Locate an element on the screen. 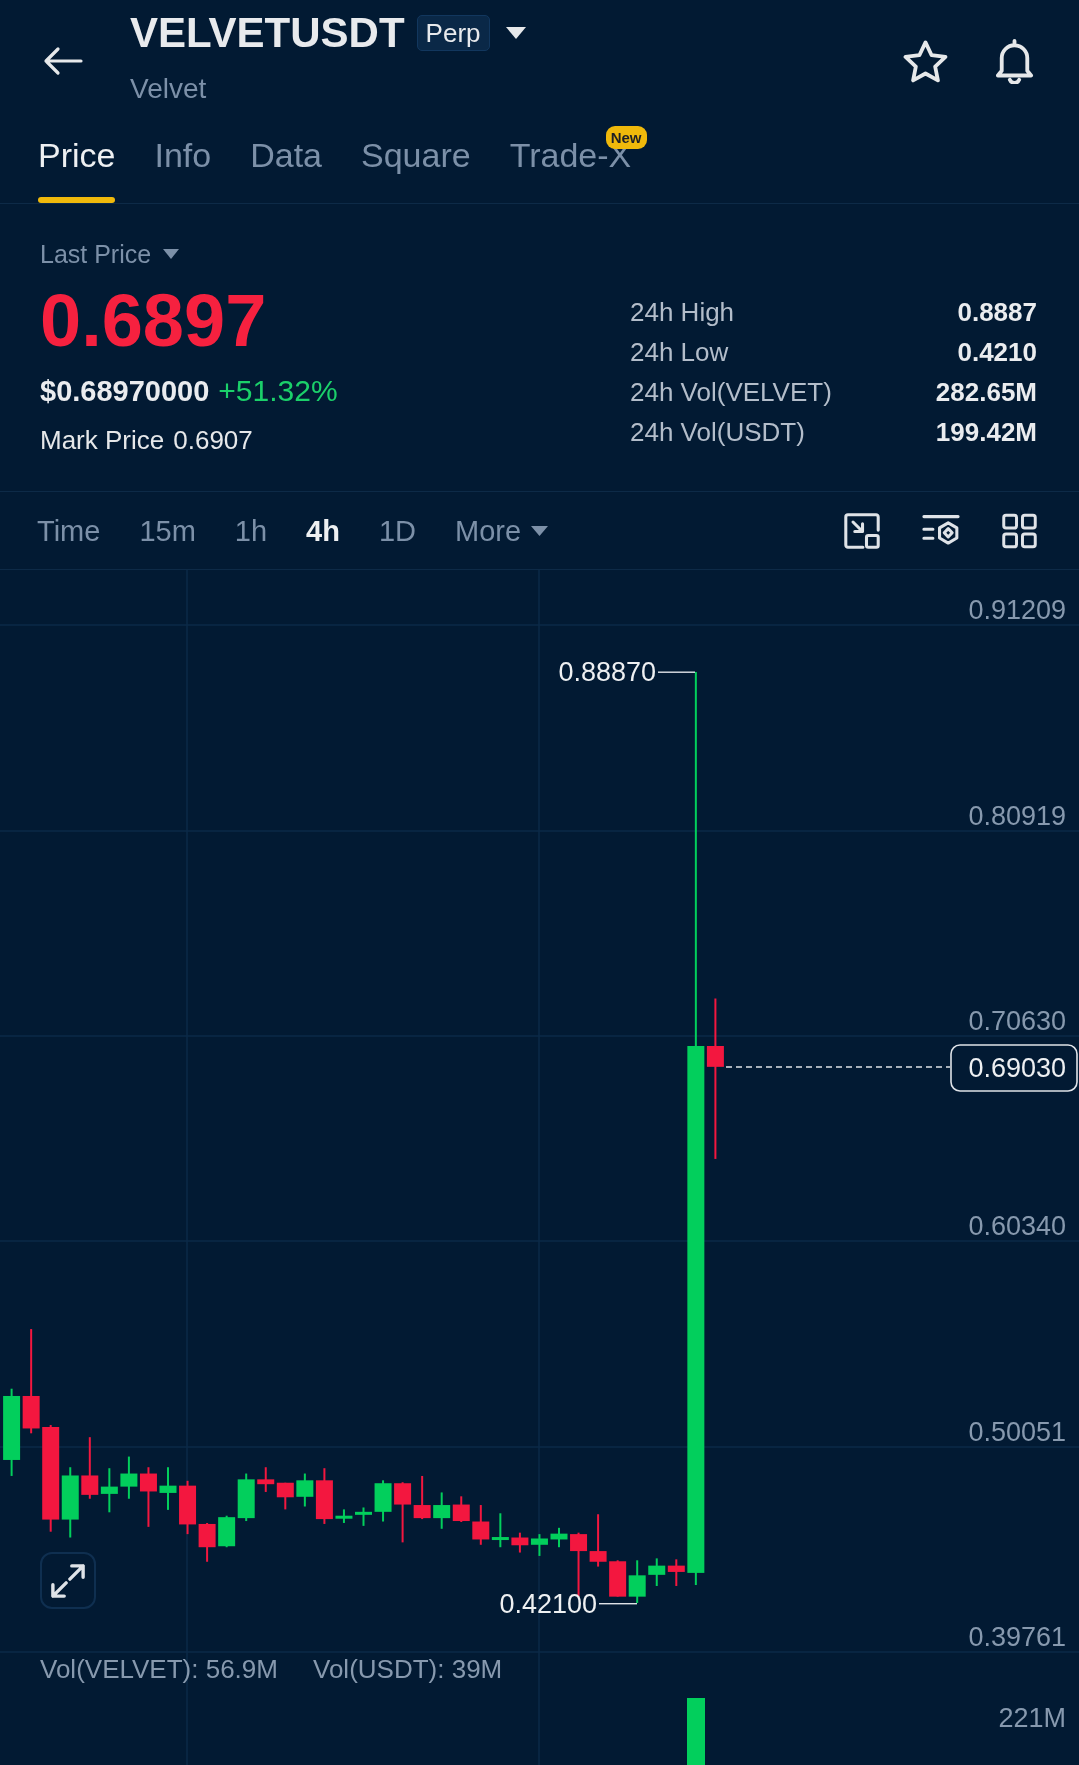  stat-label: 24h Low is located at coordinates (680, 352).